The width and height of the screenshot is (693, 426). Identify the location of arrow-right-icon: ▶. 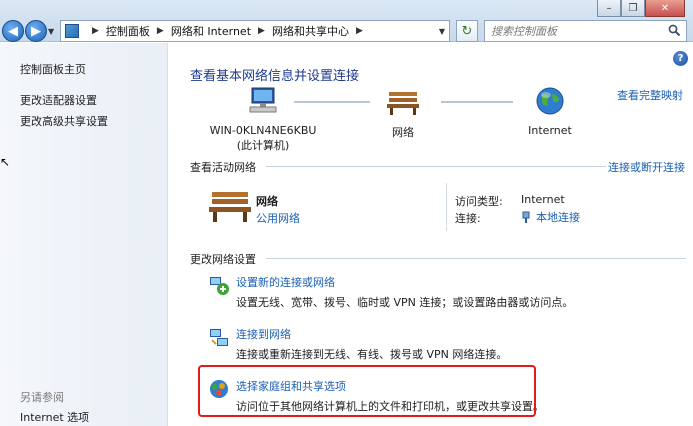
(36, 31).